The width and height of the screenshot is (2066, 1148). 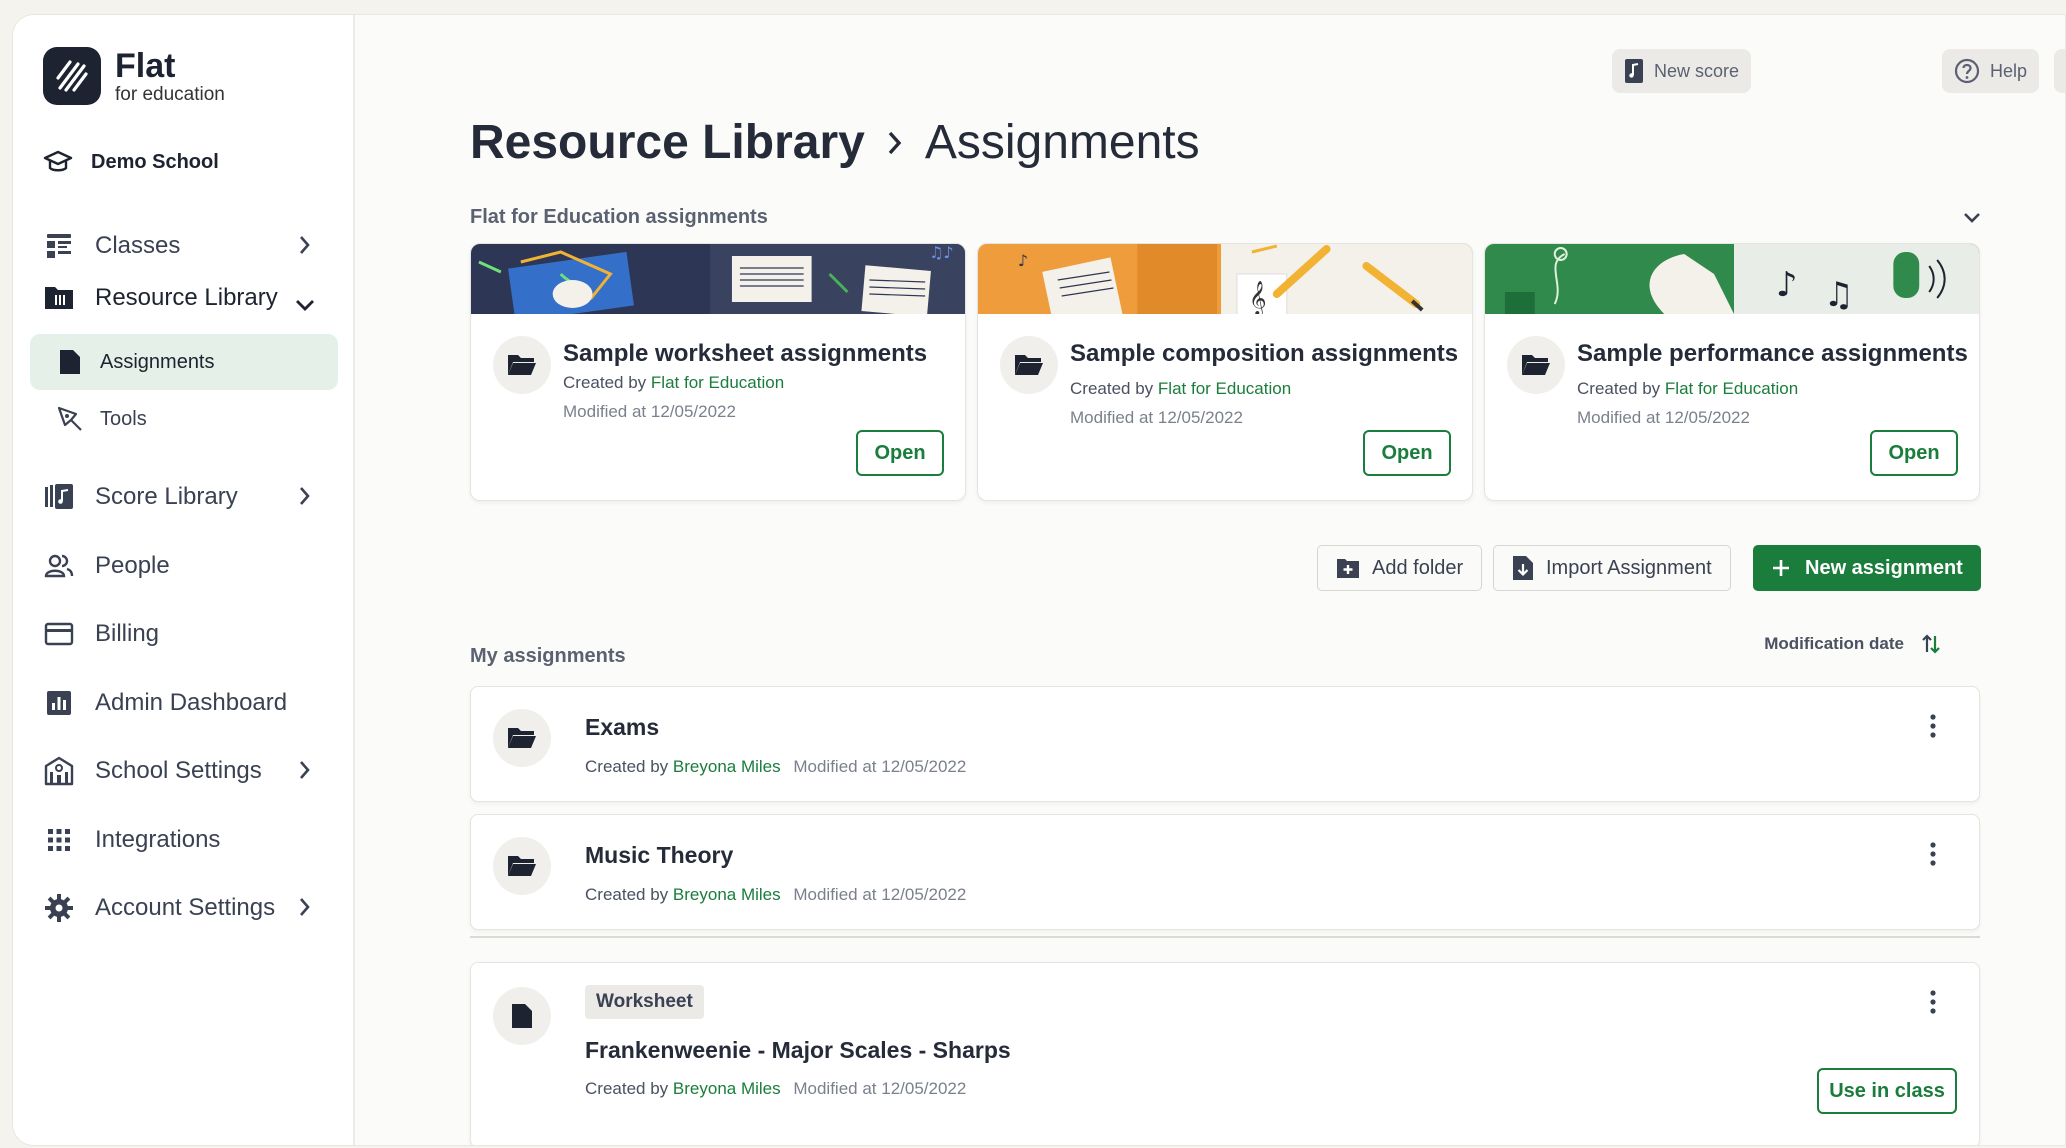 I want to click on sidebar-item-classes: Classes, so click(x=188, y=246).